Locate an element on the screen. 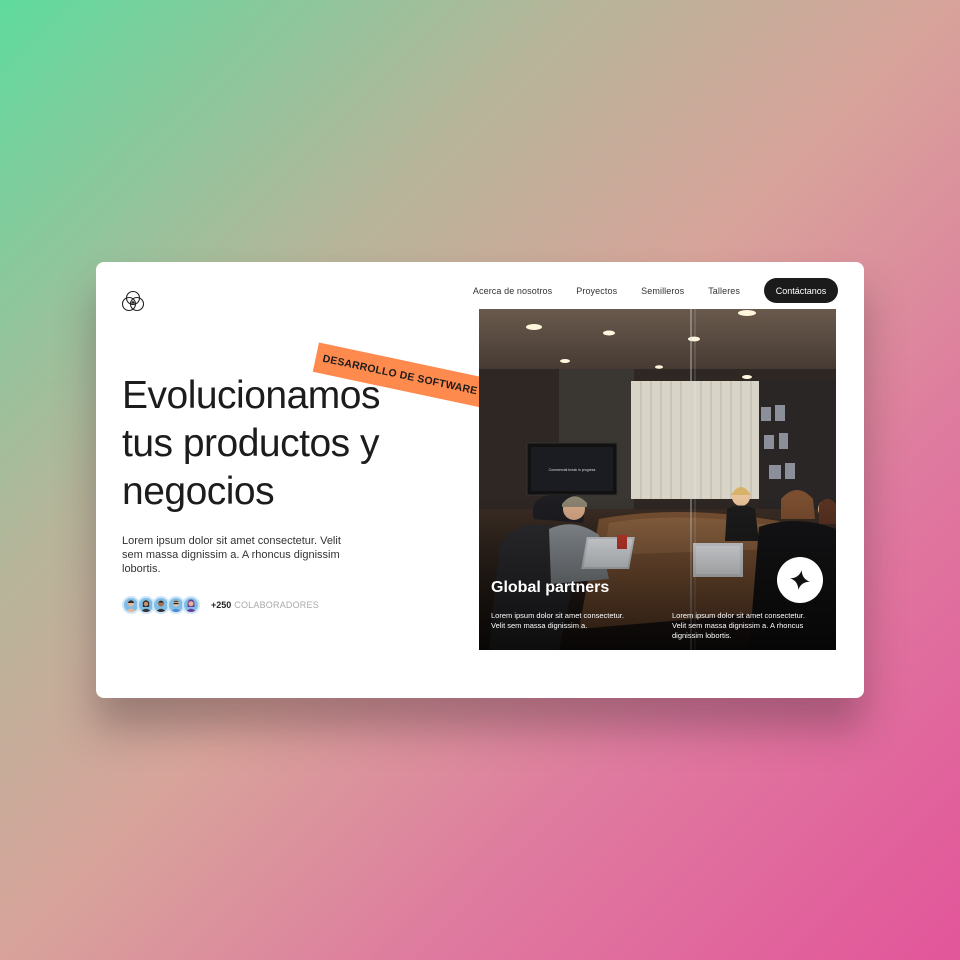 Image resolution: width=960 pixels, height=960 pixels. nav-link-projects: Proyectos is located at coordinates (596, 291).